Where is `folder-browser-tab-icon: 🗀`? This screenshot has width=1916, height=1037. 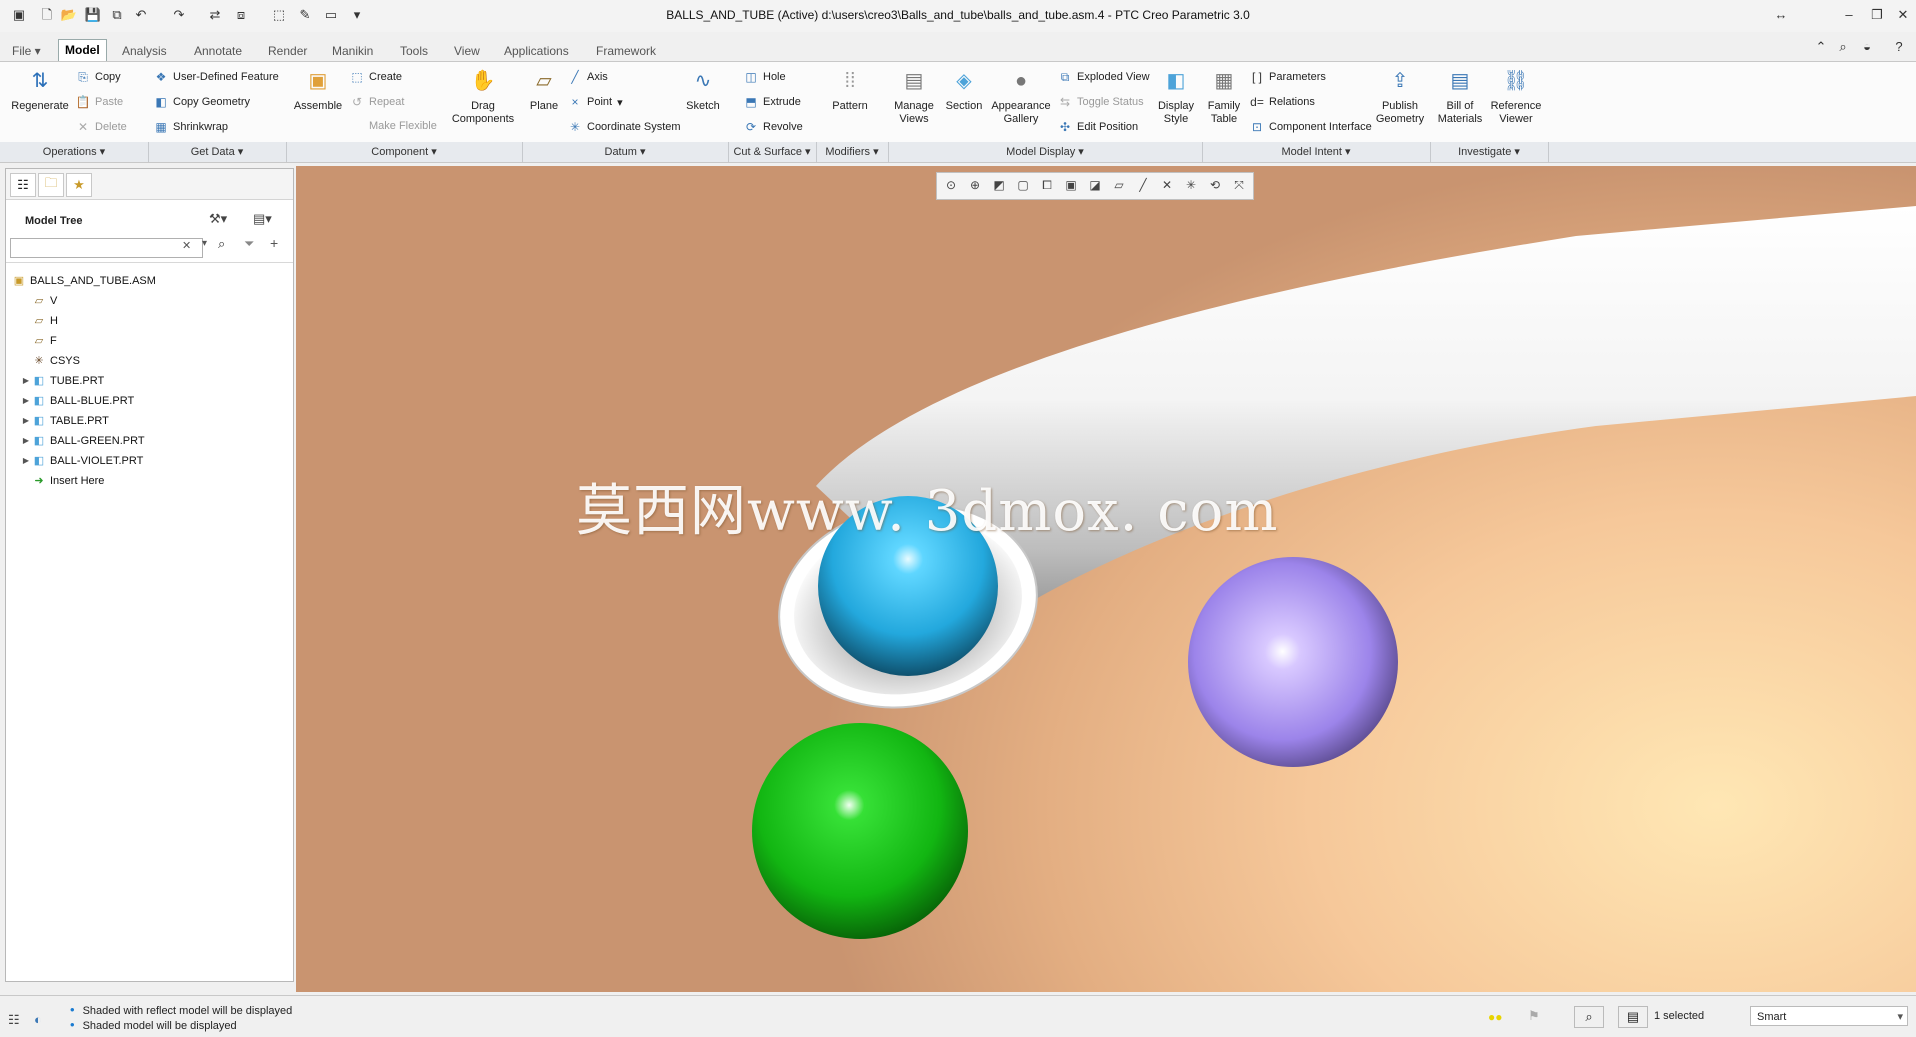
folder-browser-tab-icon: 🗀 is located at coordinates (51, 185).